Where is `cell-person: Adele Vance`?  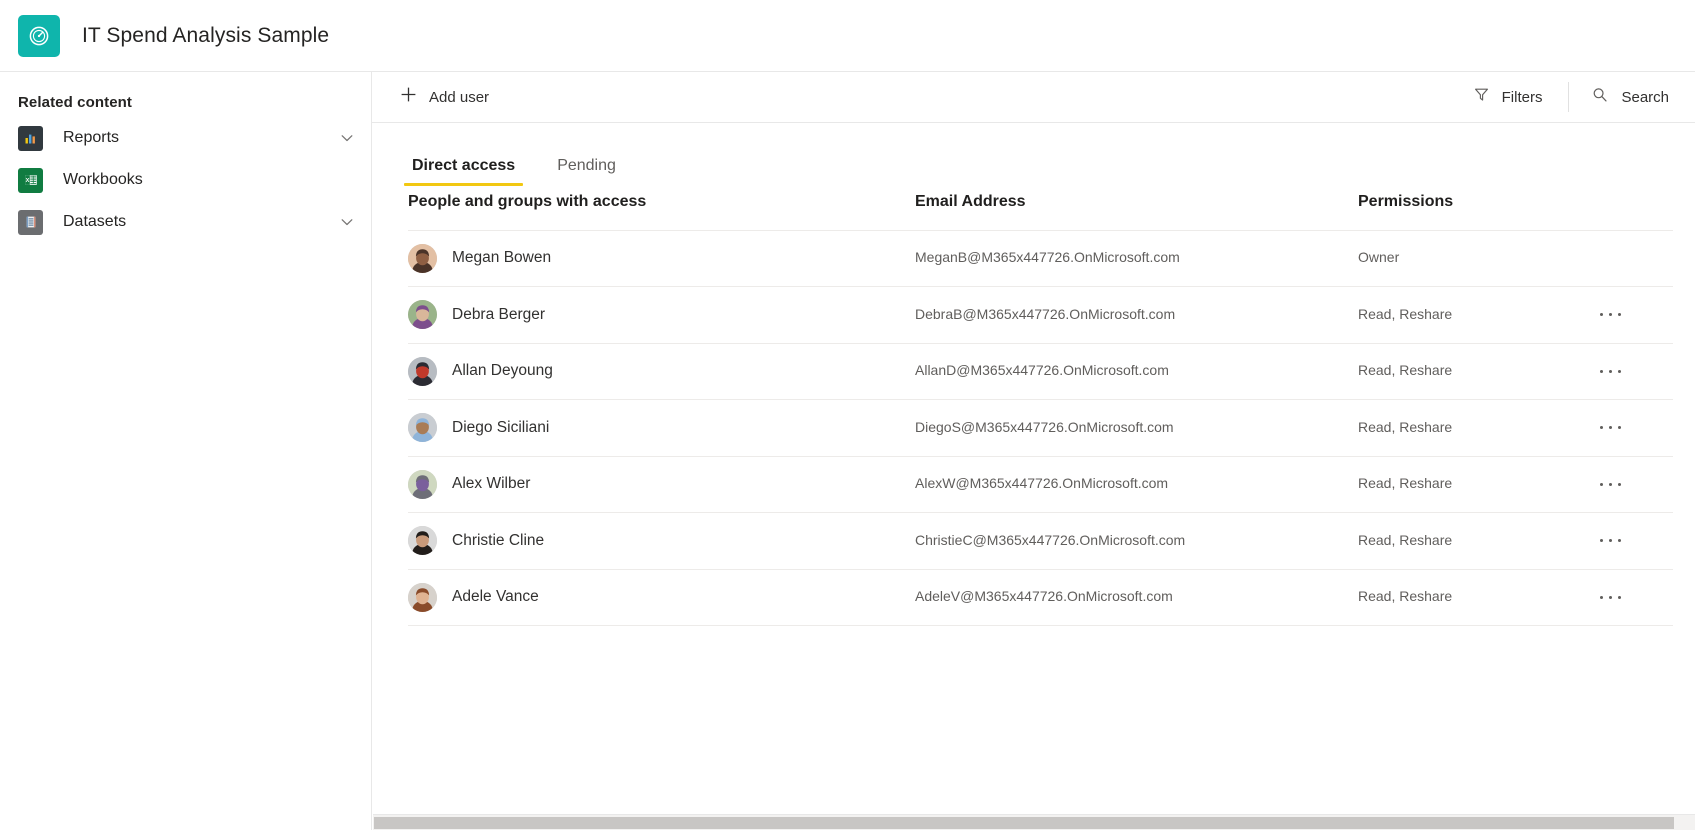 cell-person: Adele Vance is located at coordinates (660, 597).